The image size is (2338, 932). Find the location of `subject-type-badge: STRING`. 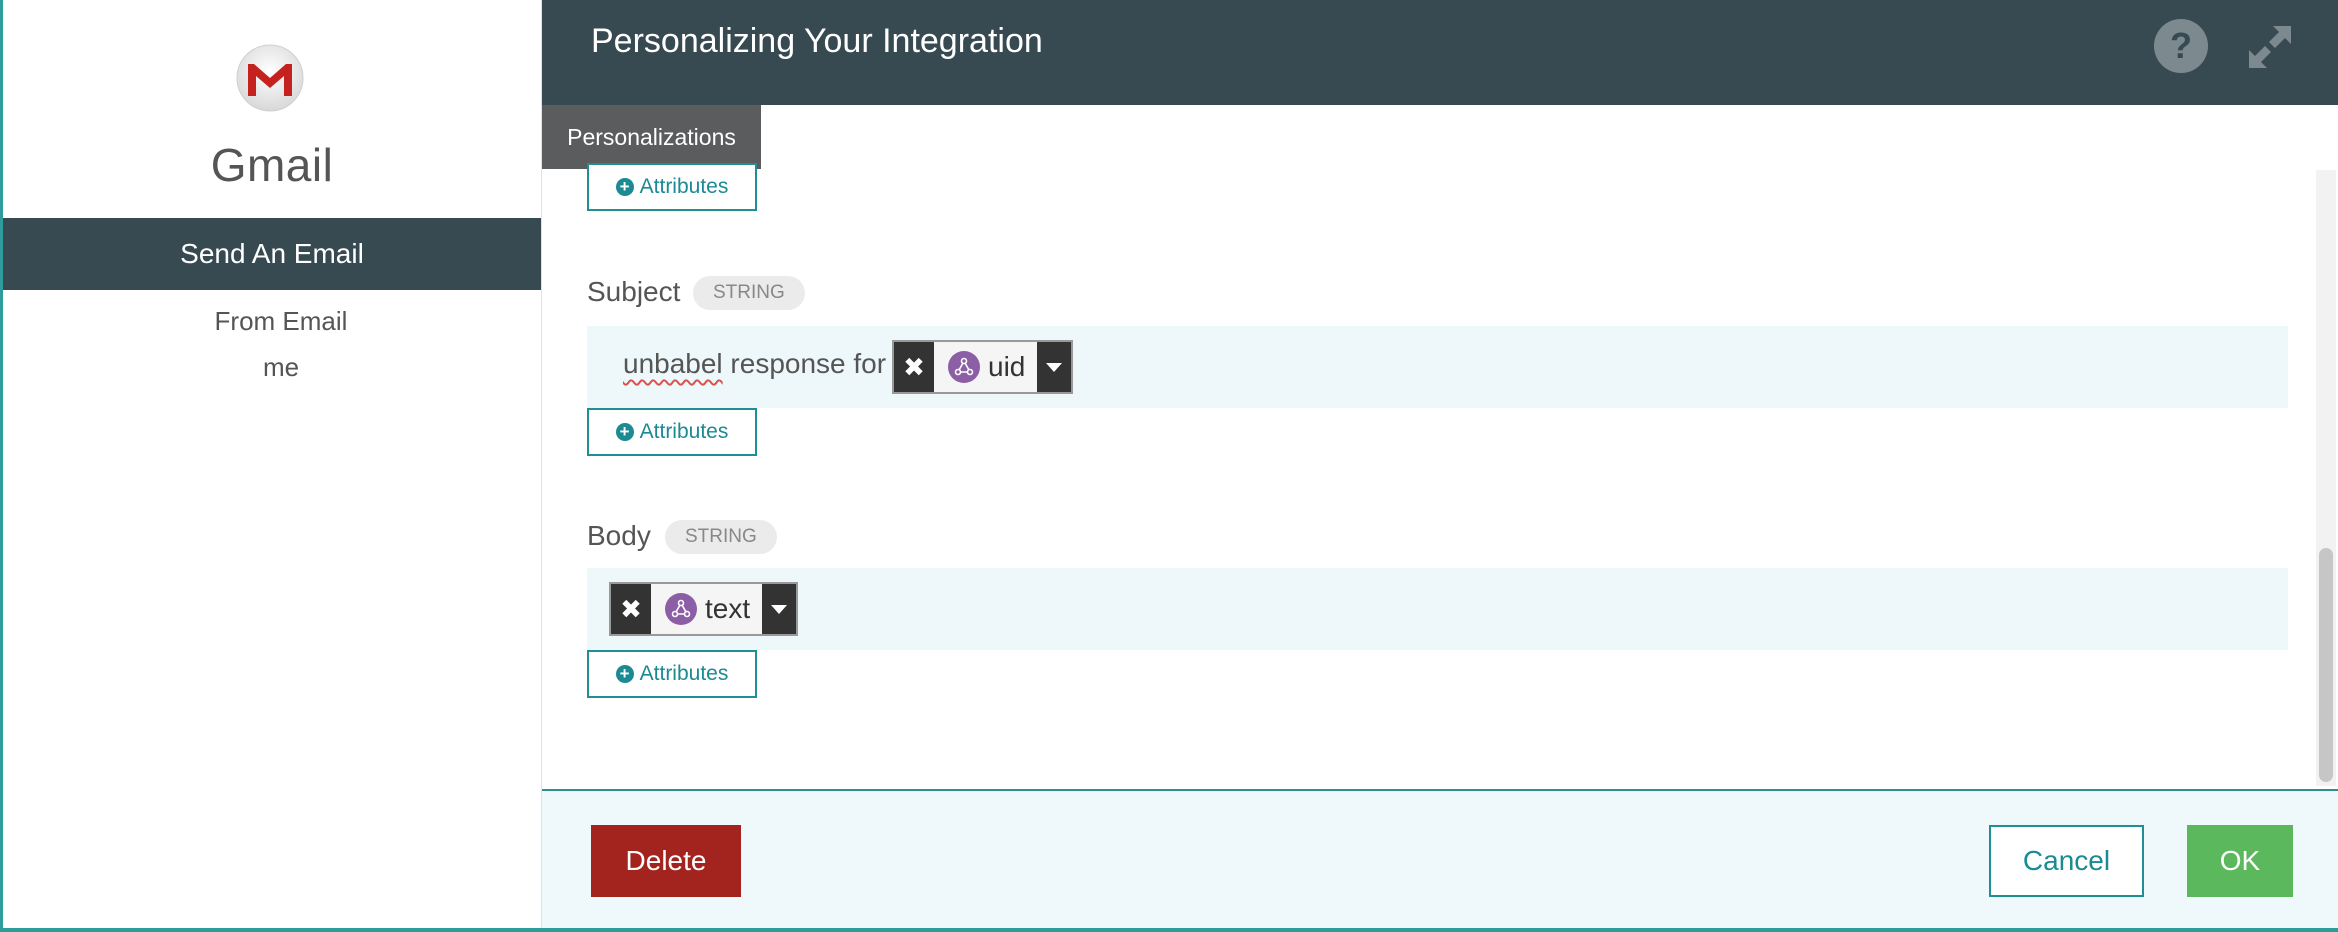

subject-type-badge: STRING is located at coordinates (749, 293).